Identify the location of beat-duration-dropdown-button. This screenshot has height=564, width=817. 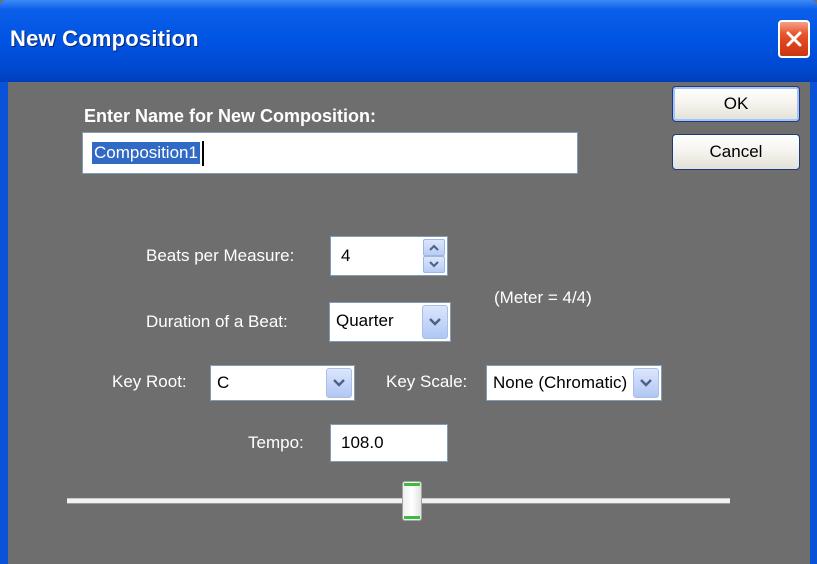
(435, 322).